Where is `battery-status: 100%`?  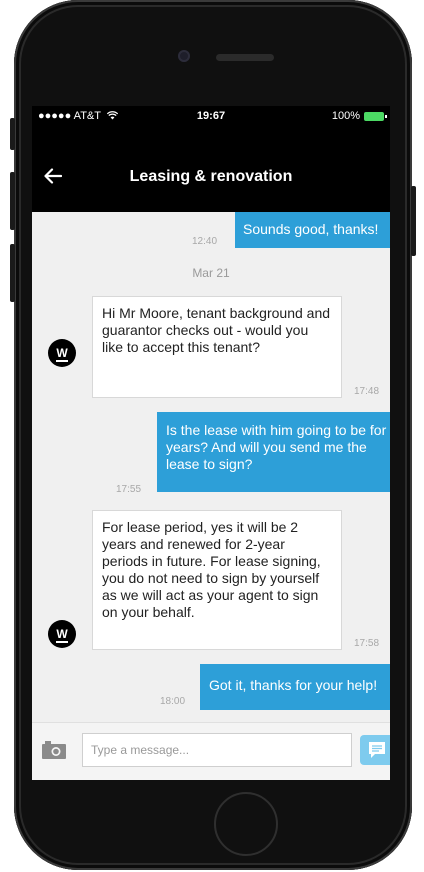
battery-status: 100% is located at coordinates (359, 116).